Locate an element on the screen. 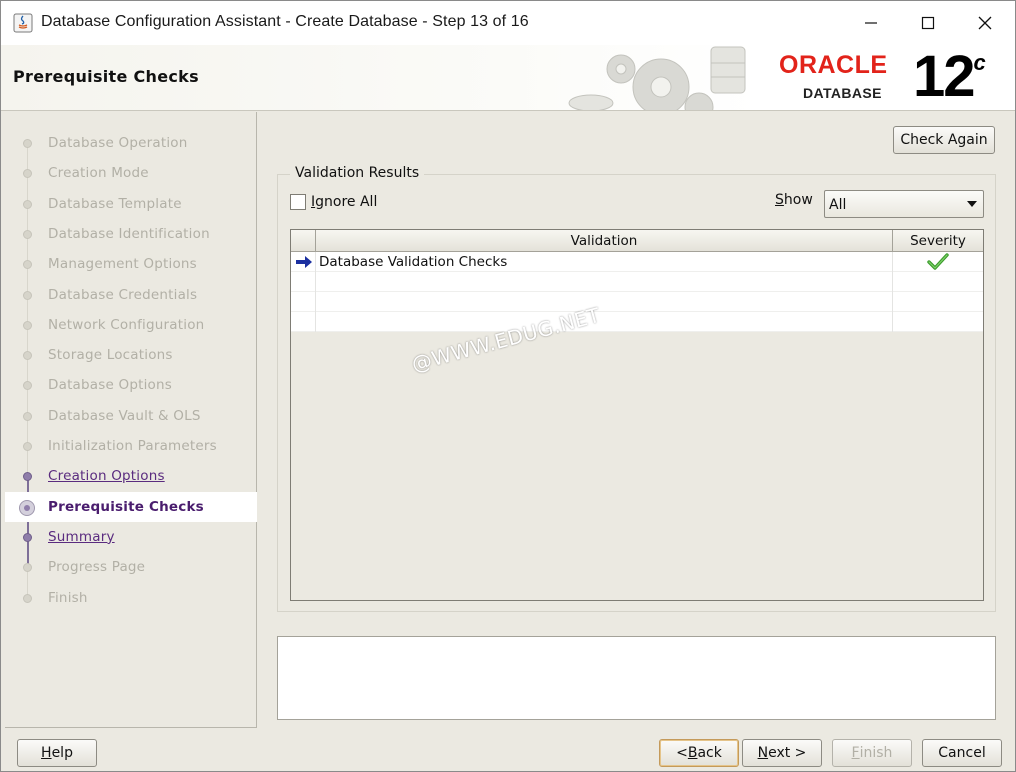 The height and width of the screenshot is (772, 1016). row-validation: Database Validation Checks is located at coordinates (604, 262).